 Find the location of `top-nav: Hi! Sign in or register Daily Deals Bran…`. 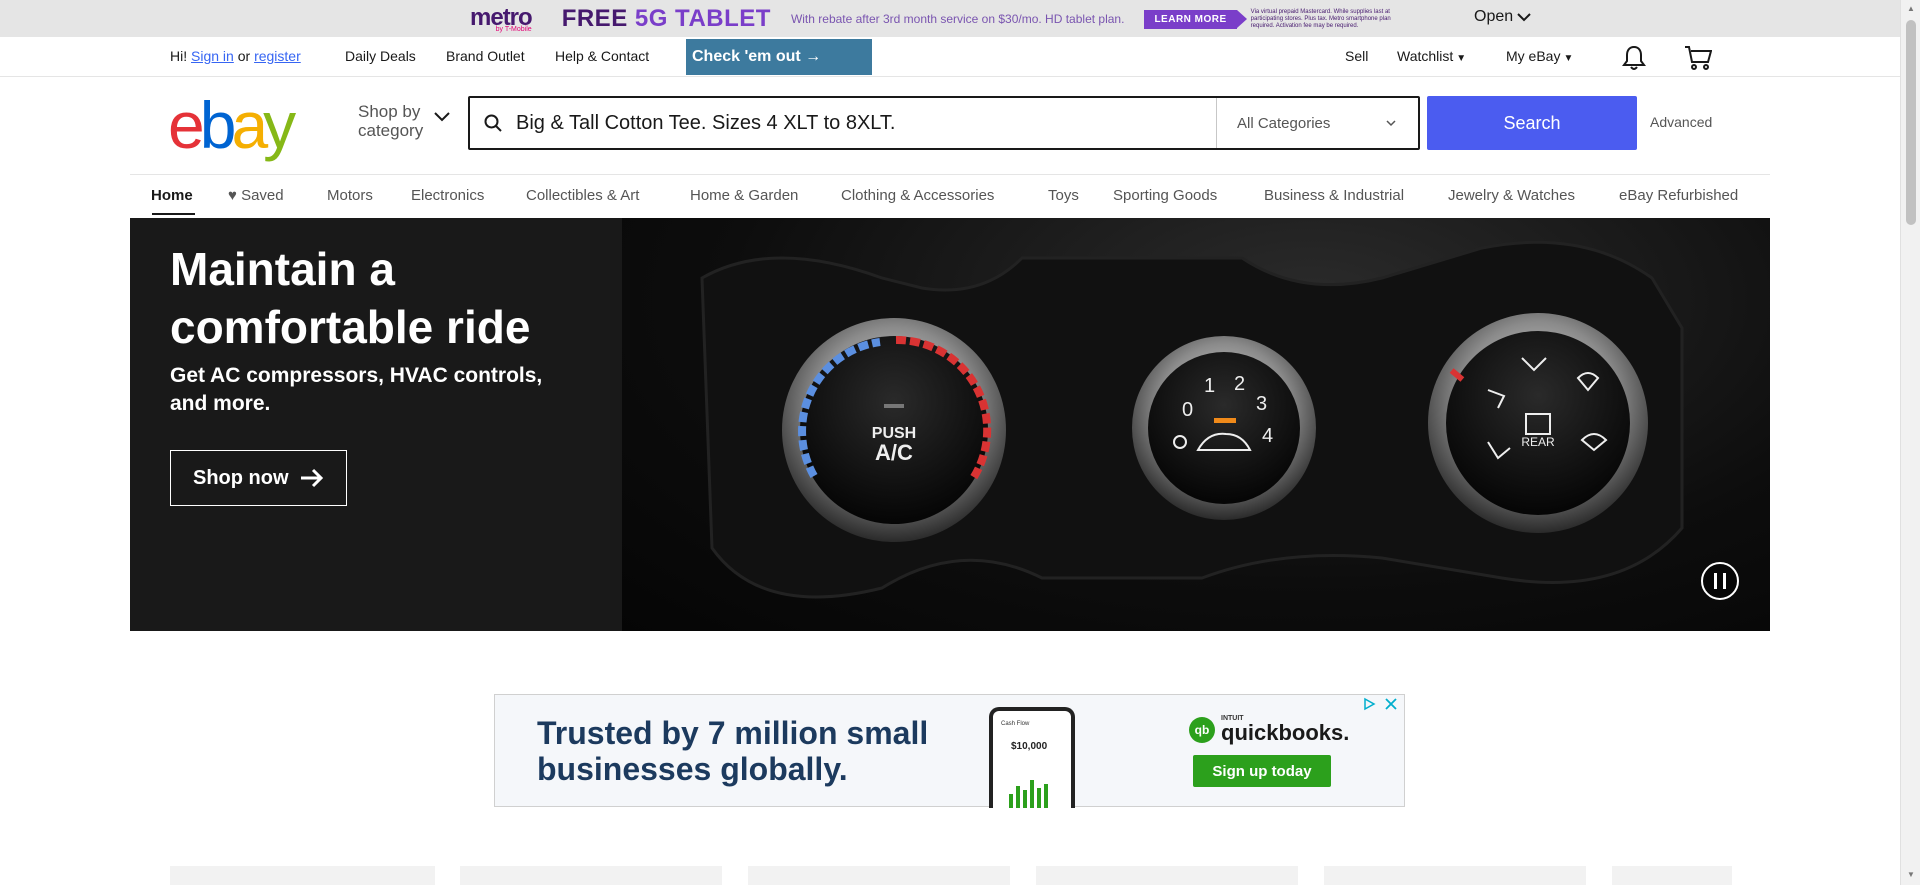

top-nav: Hi! Sign in or register Daily Deals Bran… is located at coordinates (950, 57).